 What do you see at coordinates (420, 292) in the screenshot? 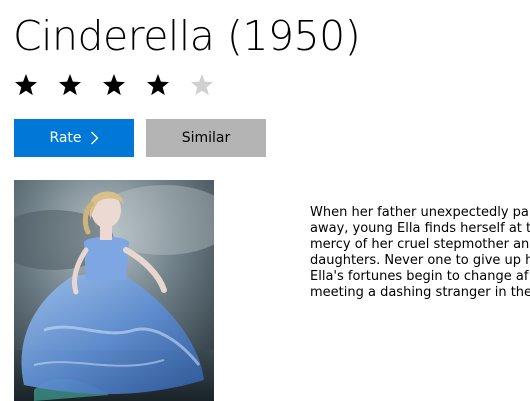
I see `description-line: meeting a dashing stranger in the` at bounding box center [420, 292].